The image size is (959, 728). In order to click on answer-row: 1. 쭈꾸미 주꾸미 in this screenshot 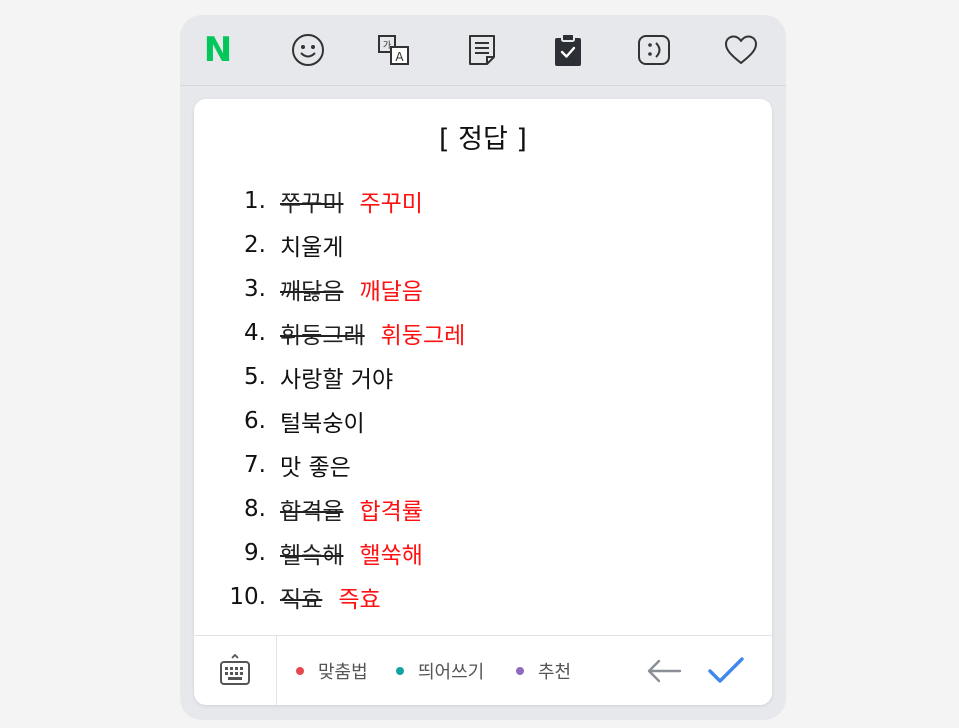, I will do `click(339, 201)`.